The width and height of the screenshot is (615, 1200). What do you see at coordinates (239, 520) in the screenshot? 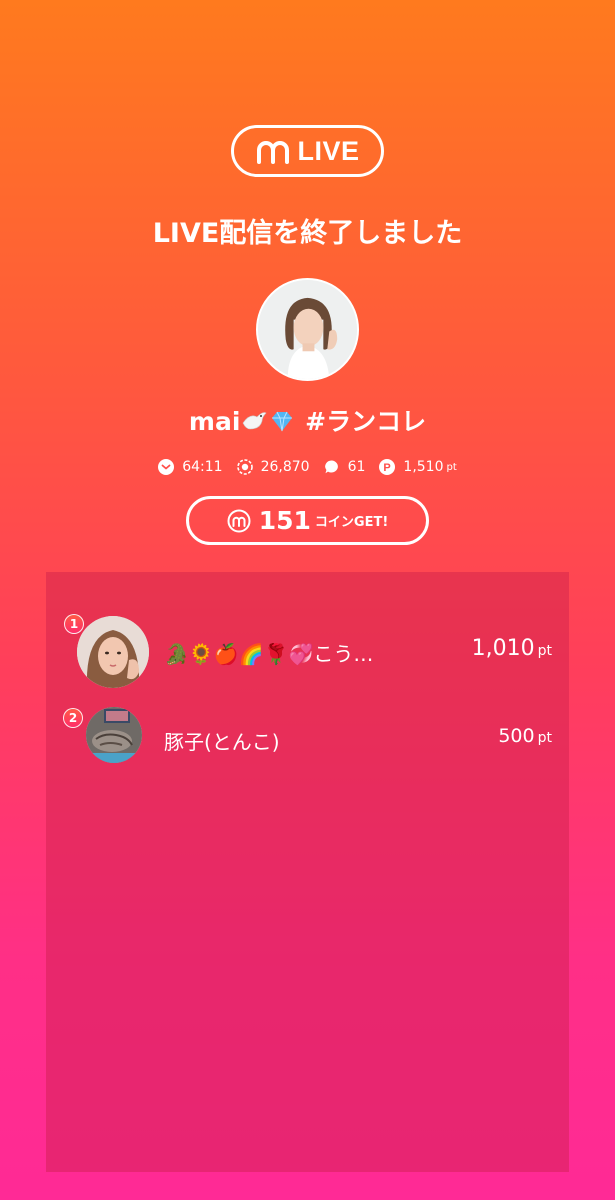
I see `coin-icon` at bounding box center [239, 520].